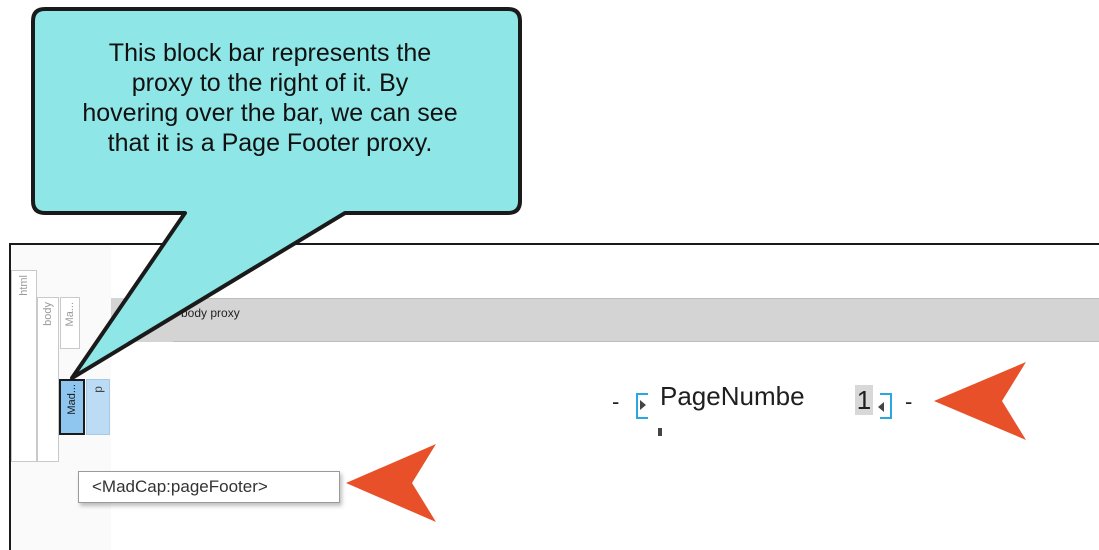 This screenshot has width=1099, height=550. What do you see at coordinates (270, 53) in the screenshot?
I see `callout-line-1: This block bar represents the` at bounding box center [270, 53].